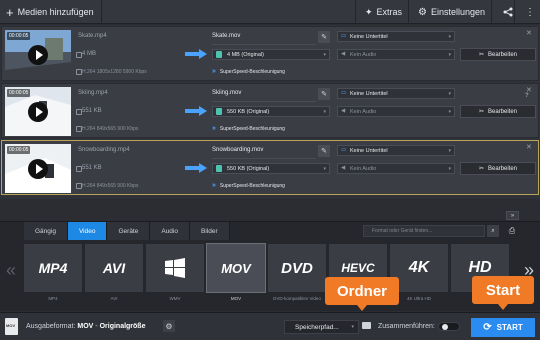 This screenshot has height=340, width=540. I want to click on pencil-icon: ✎, so click(324, 94).